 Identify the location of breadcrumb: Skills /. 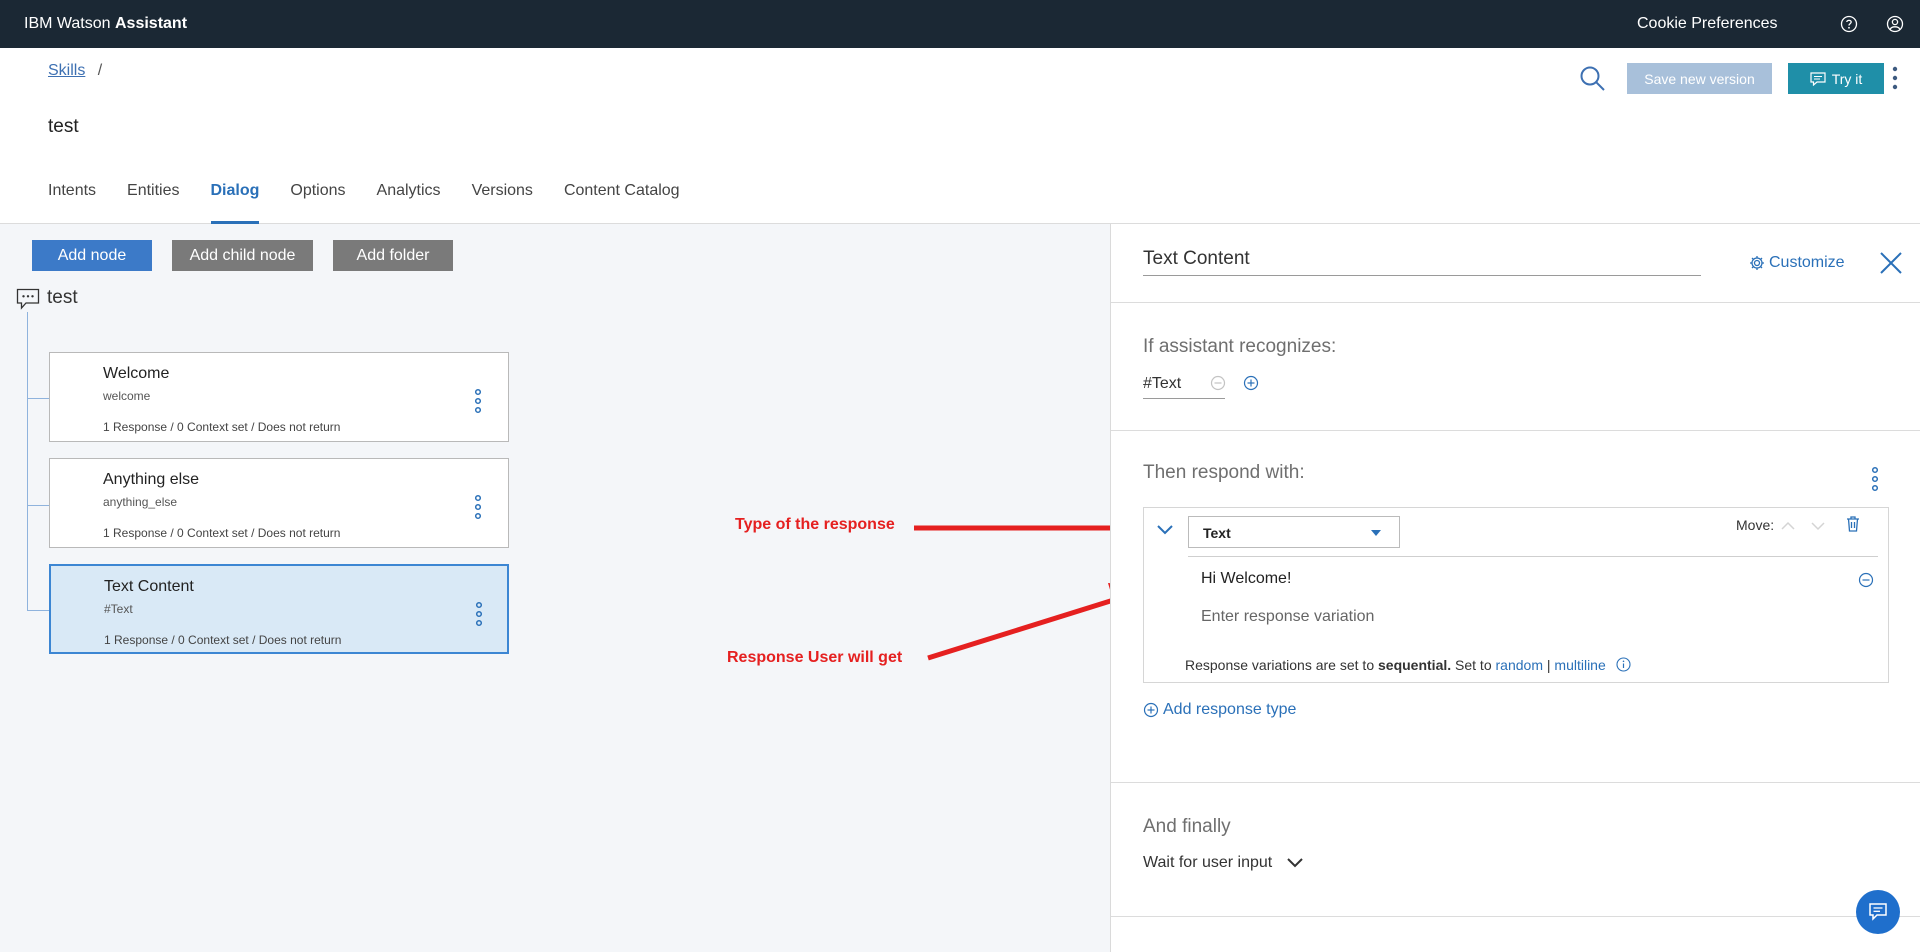
(75, 71).